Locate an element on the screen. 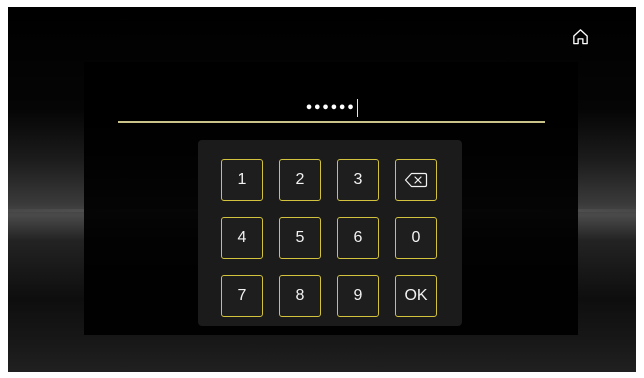 Image resolution: width=644 pixels, height=378 pixels. key-6: 6 is located at coordinates (358, 238).